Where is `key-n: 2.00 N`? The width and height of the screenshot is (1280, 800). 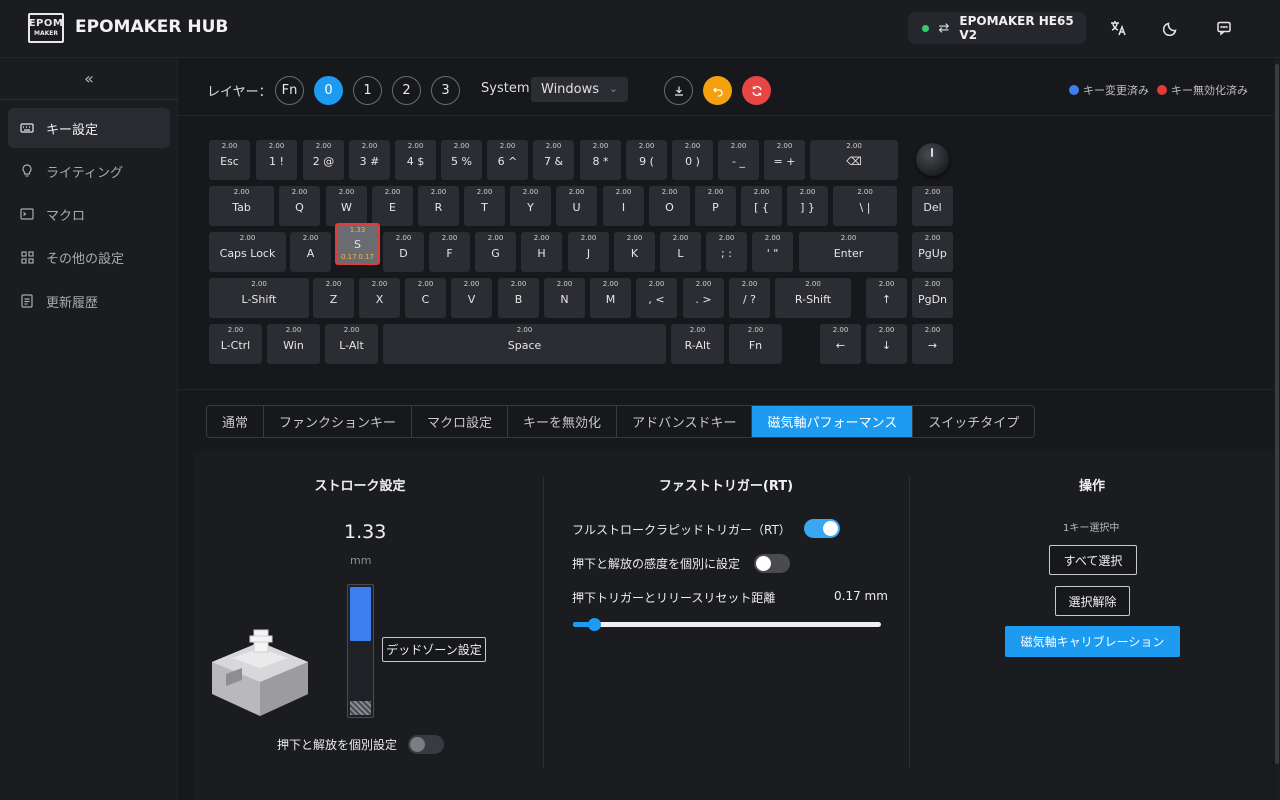
key-n: 2.00 N is located at coordinates (564, 298).